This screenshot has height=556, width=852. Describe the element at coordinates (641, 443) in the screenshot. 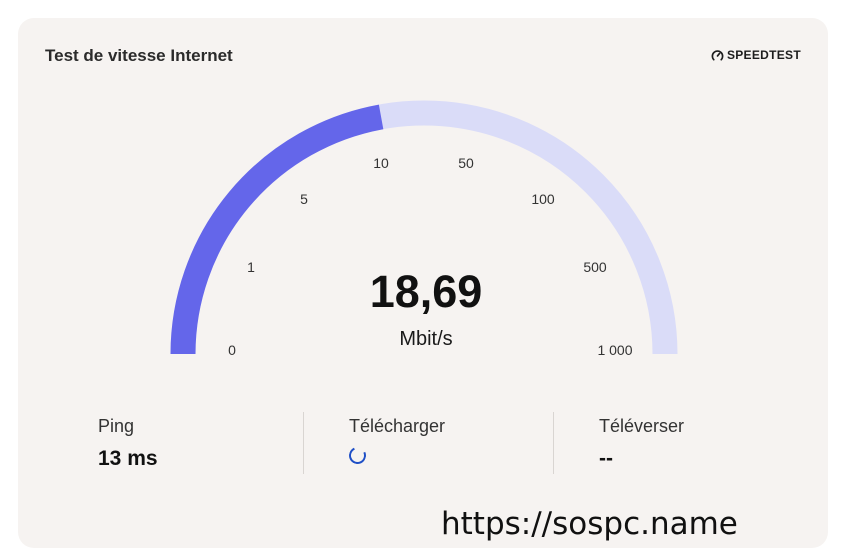

I see `upload-metric: Téléverser --` at that location.